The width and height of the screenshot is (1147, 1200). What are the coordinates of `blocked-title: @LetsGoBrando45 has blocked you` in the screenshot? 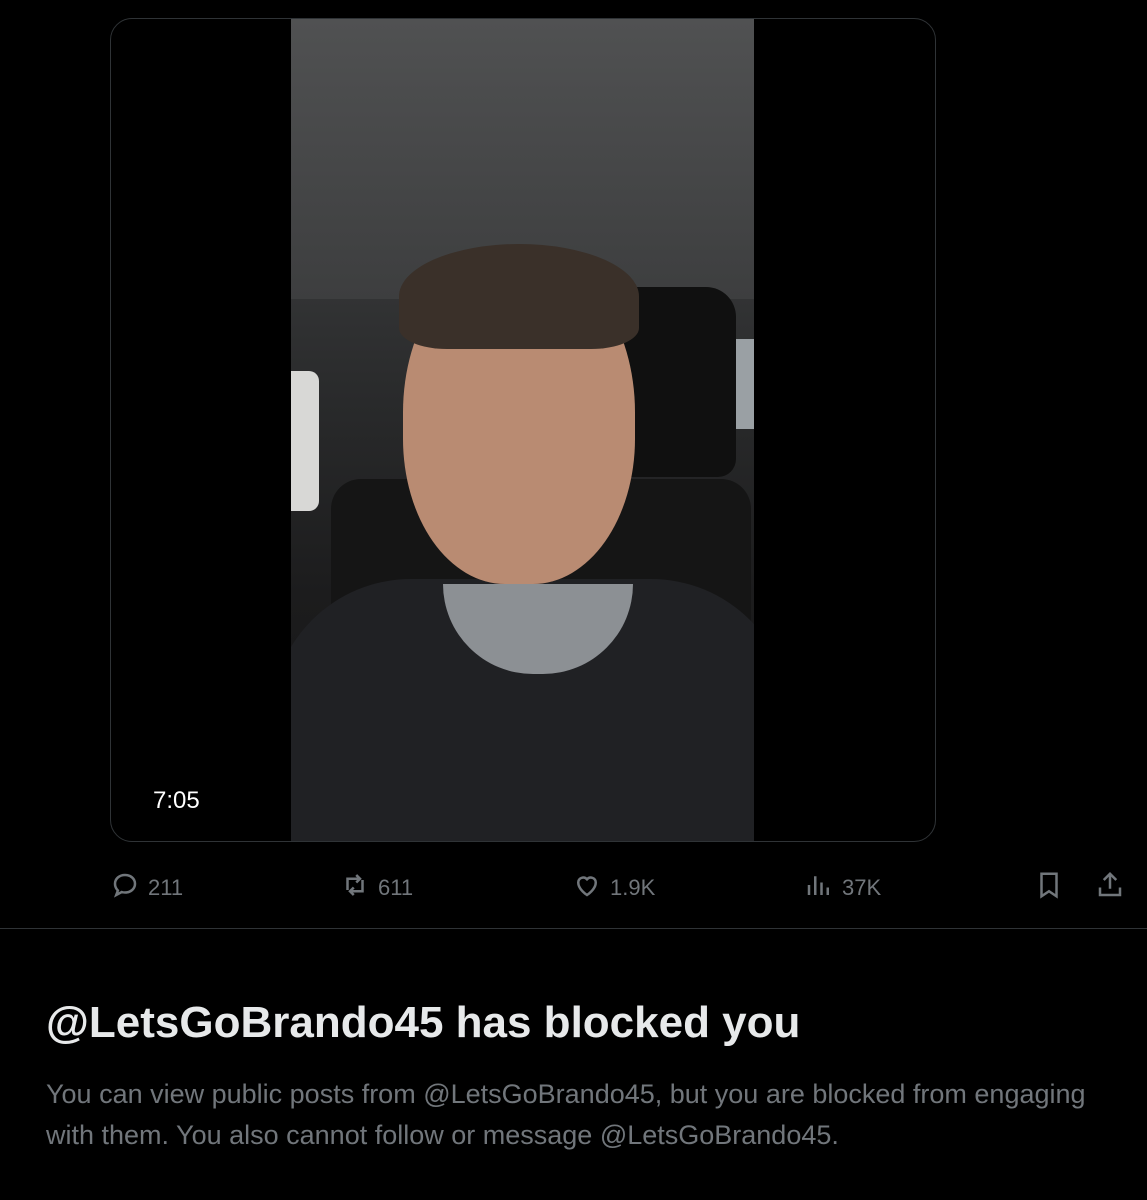 It's located at (423, 1022).